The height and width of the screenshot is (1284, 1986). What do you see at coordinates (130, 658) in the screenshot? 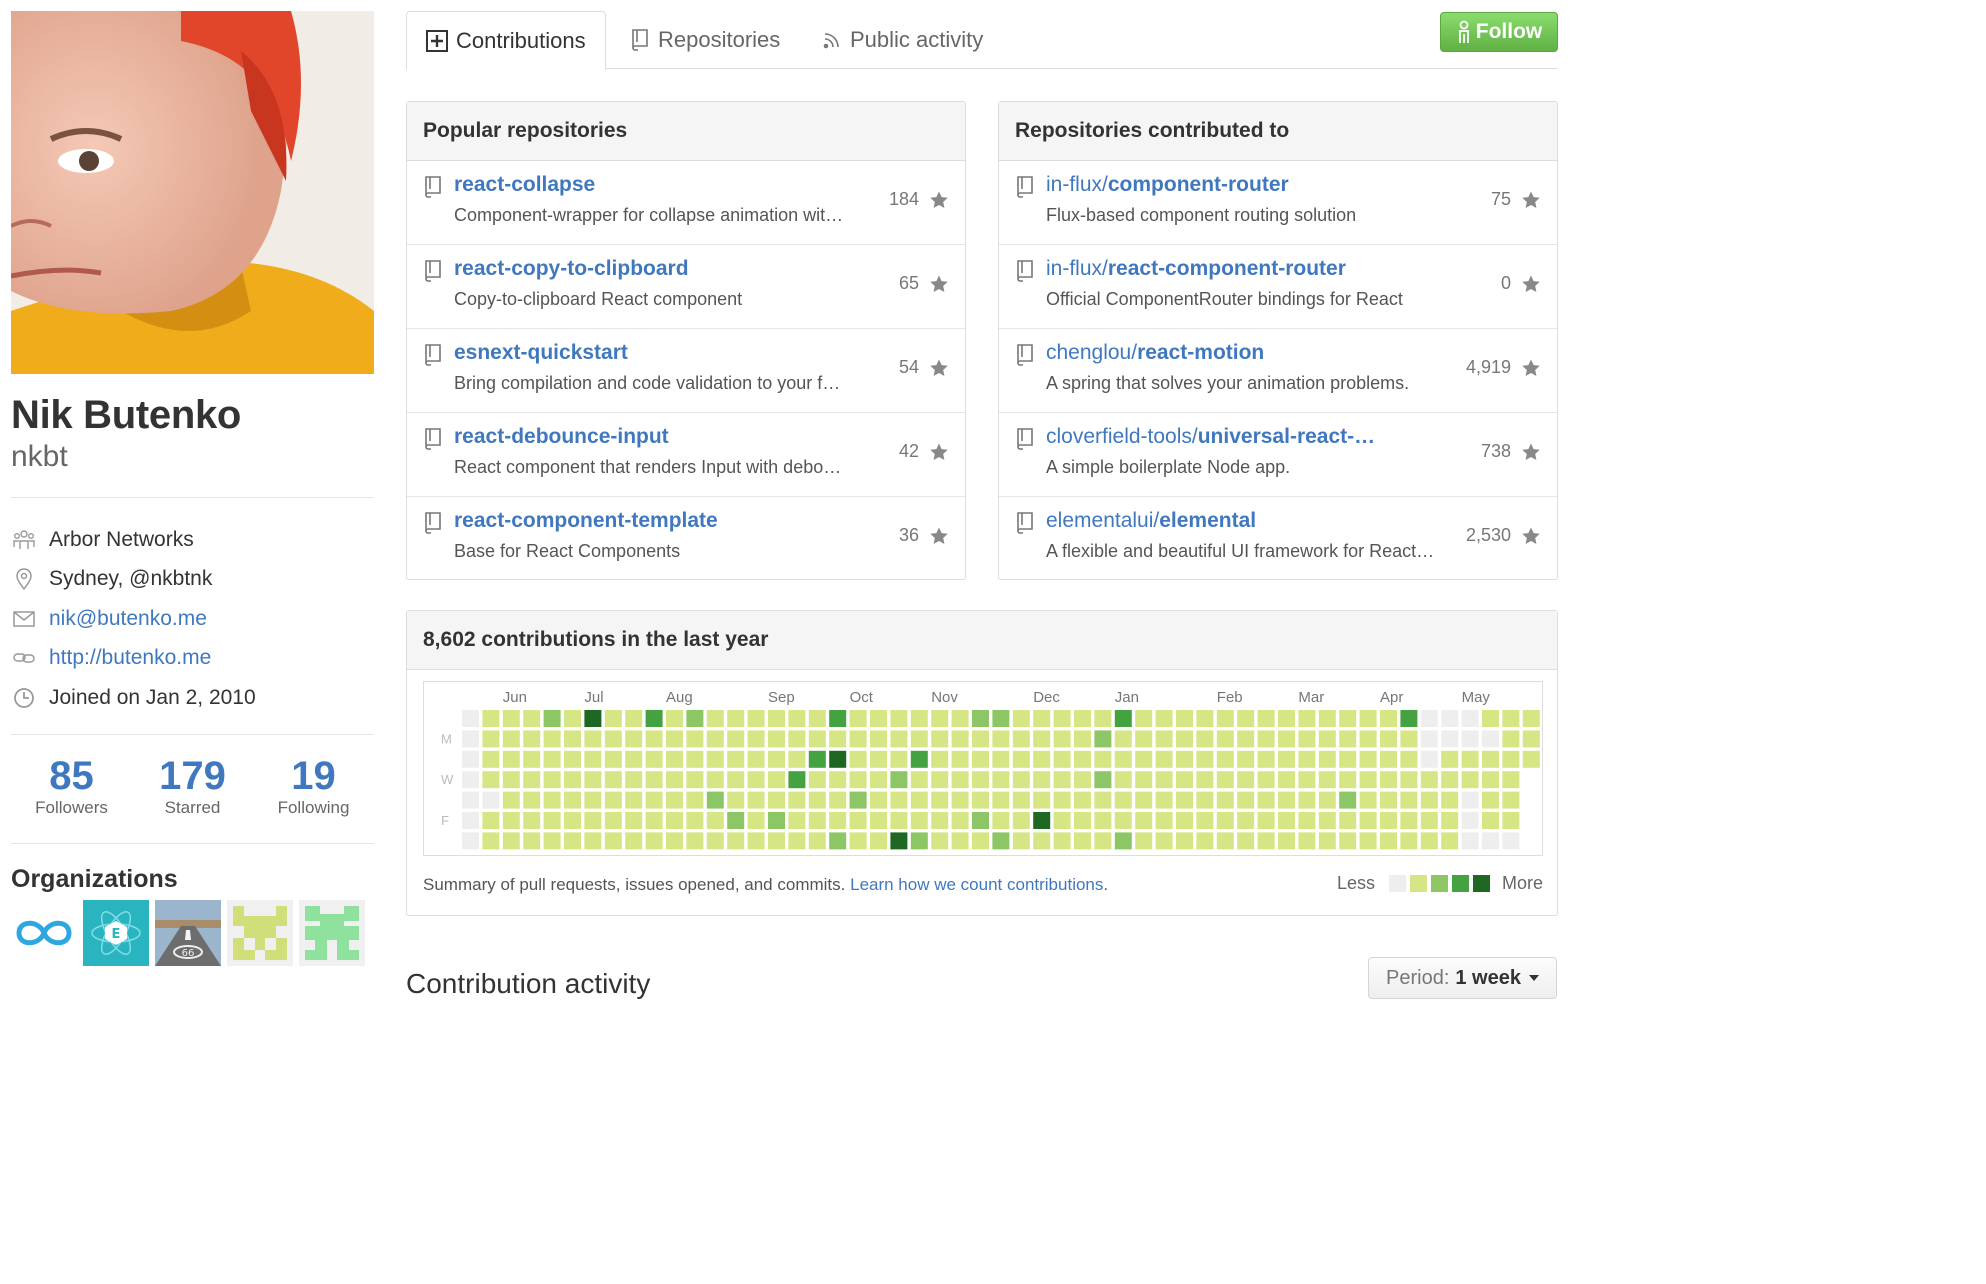
I see `website-link: http://butenko.me` at bounding box center [130, 658].